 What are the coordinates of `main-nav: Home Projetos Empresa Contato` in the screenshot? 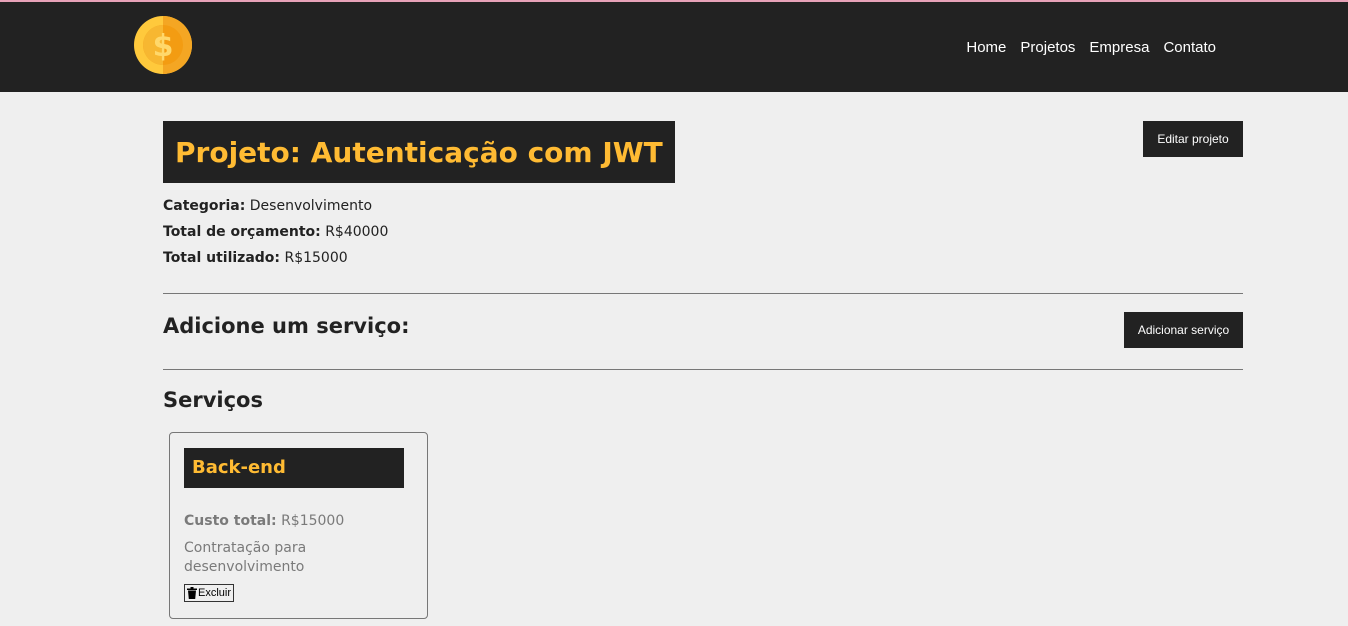 It's located at (1091, 47).